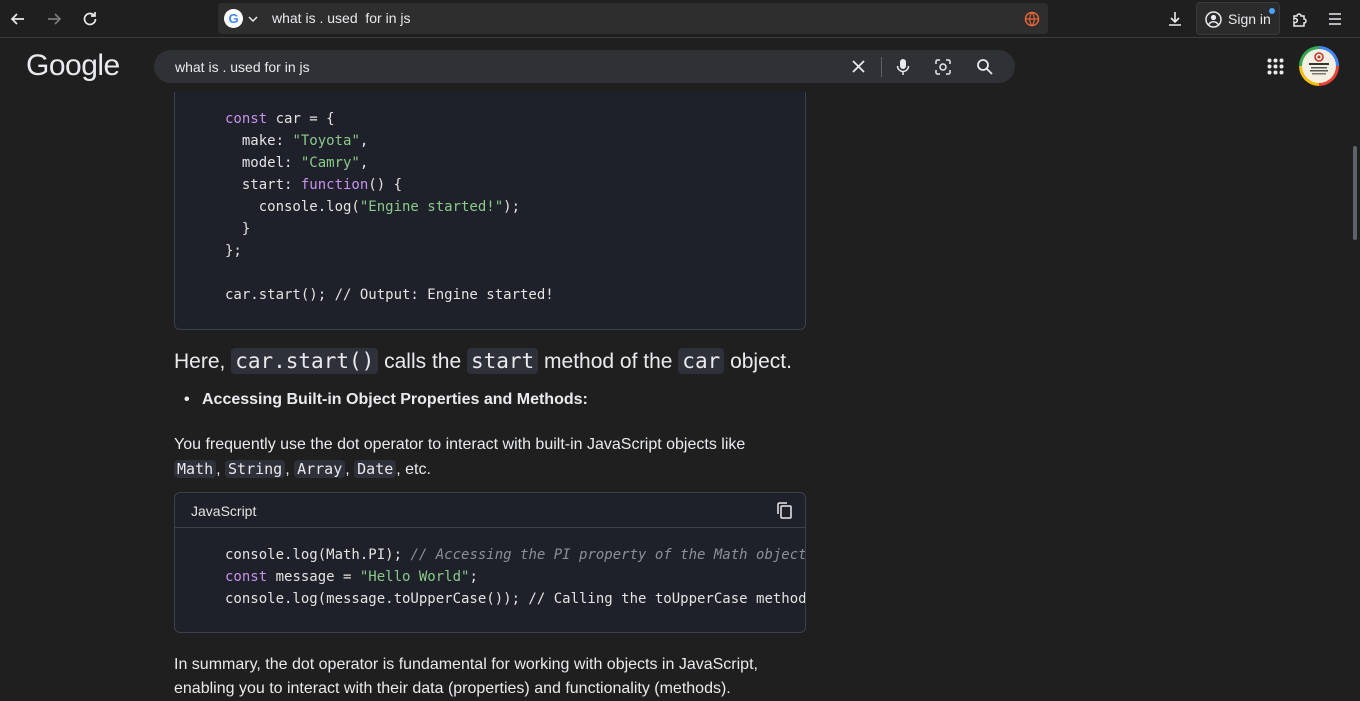 The width and height of the screenshot is (1360, 701). What do you see at coordinates (195, 469) in the screenshot?
I see `inline-code-math: Math` at bounding box center [195, 469].